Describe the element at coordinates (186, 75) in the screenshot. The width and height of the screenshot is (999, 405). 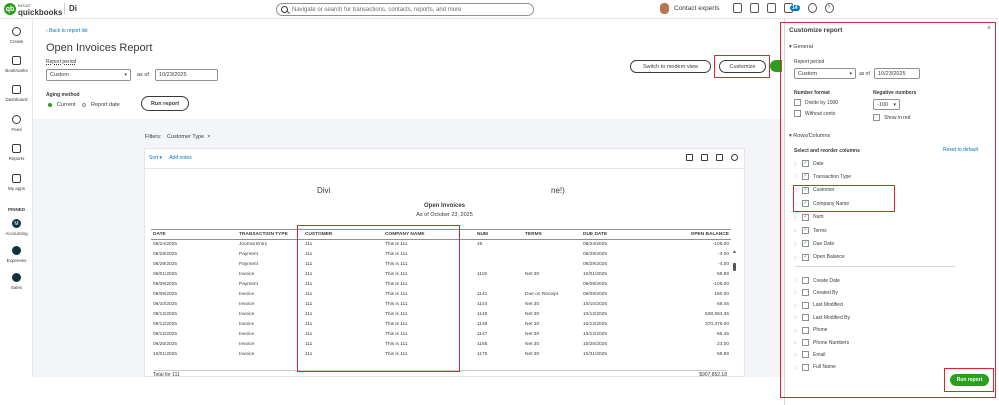
I see `as-of-date-input: 10/23/2025` at that location.